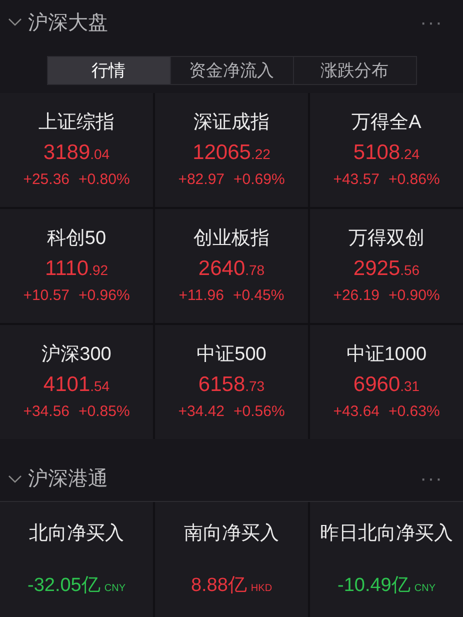 This screenshot has width=463, height=617. Describe the element at coordinates (356, 296) in the screenshot. I see `change-value: +26.19` at that location.